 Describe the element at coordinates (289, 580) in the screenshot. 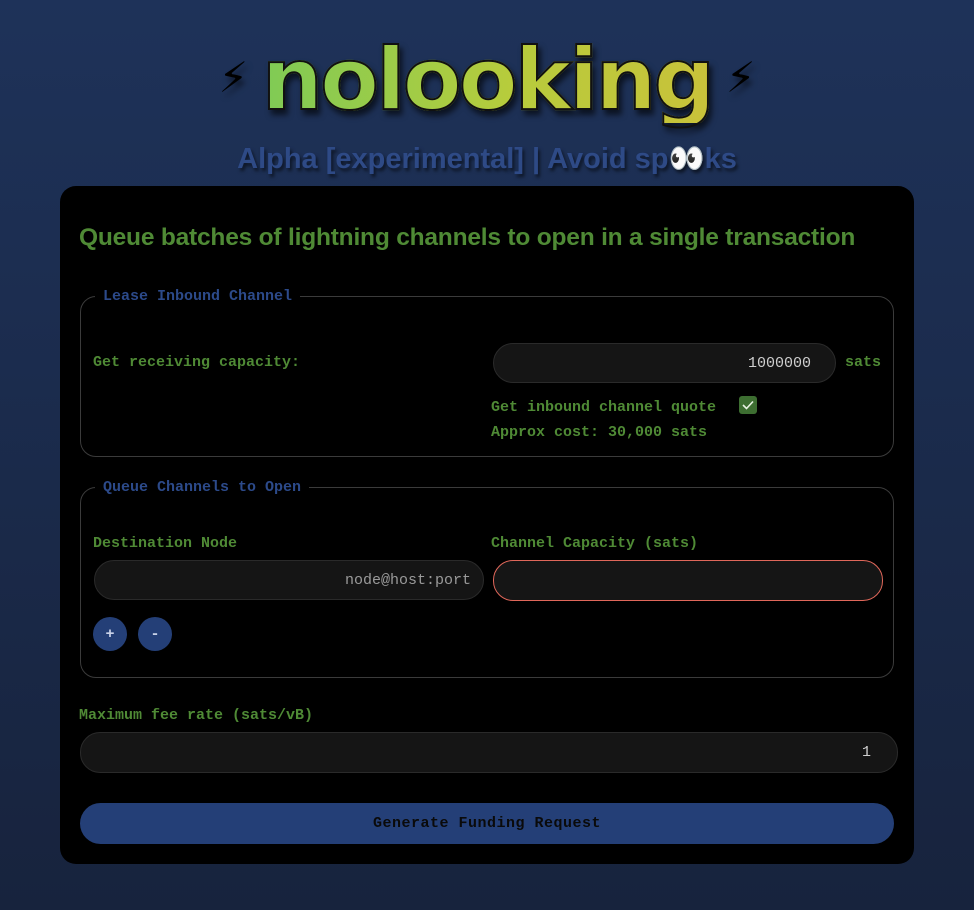

I see `destination-node-input` at that location.